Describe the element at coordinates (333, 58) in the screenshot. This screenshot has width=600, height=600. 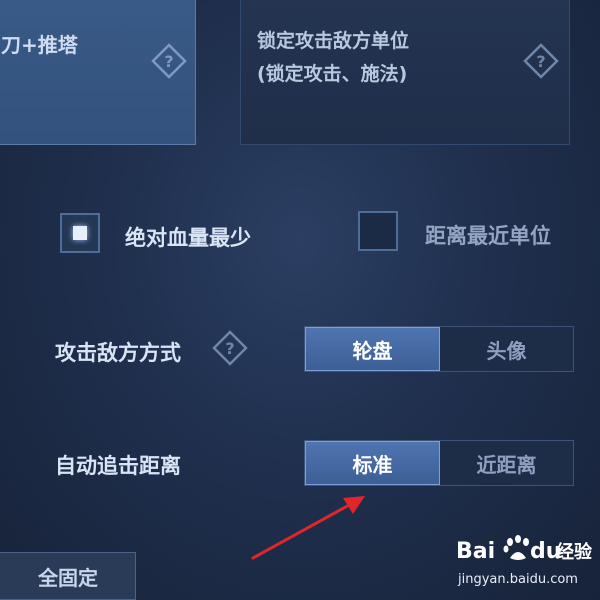
I see `card-title: 锁定攻击敌方单位 (锁定攻击、施法)` at that location.